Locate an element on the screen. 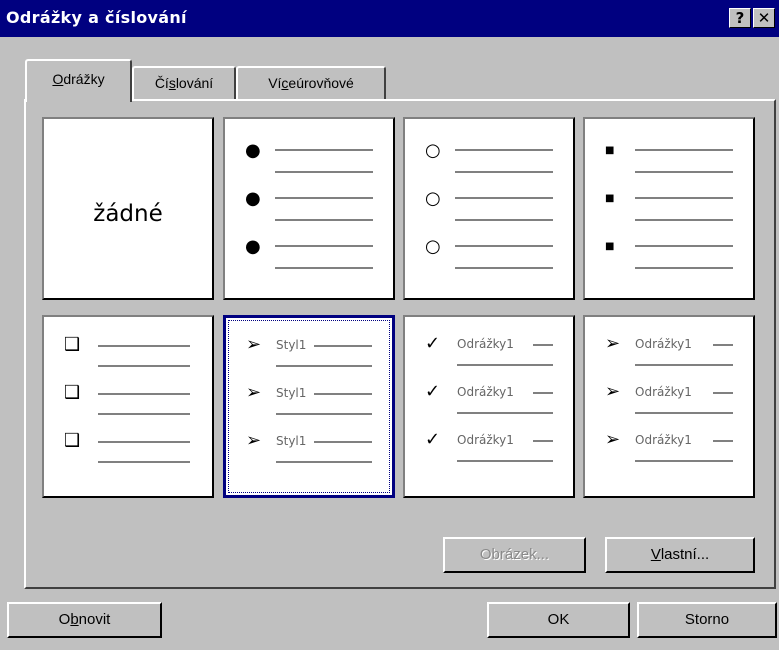 This screenshot has height=650, width=779. filled-square-icon: ■ is located at coordinates (610, 198).